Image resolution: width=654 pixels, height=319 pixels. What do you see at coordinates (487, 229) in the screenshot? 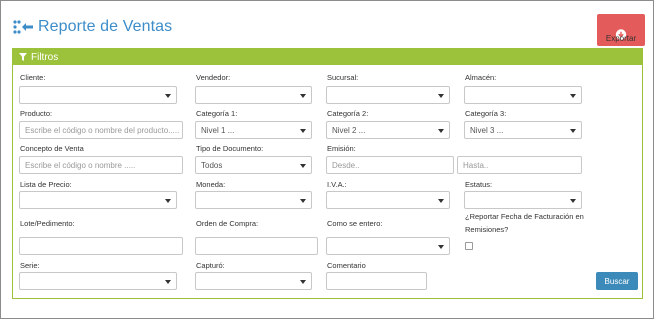
I see `reportar-fecha-label-line2: Remisiones?` at bounding box center [487, 229].